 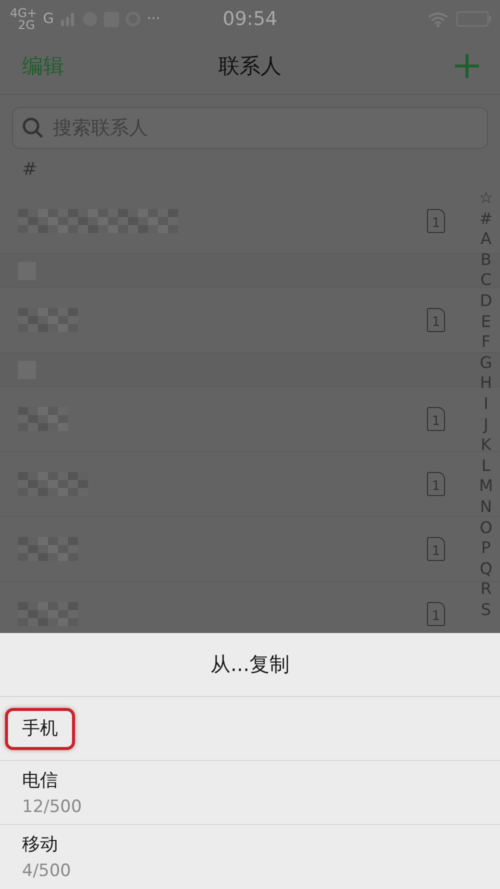 What do you see at coordinates (438, 19) in the screenshot?
I see `wifi-icon` at bounding box center [438, 19].